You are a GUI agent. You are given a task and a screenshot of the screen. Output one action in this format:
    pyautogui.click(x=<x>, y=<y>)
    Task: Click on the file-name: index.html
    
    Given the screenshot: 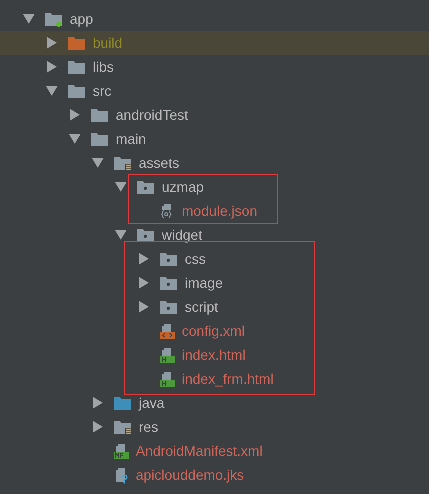 What is the action you would take?
    pyautogui.click(x=214, y=355)
    